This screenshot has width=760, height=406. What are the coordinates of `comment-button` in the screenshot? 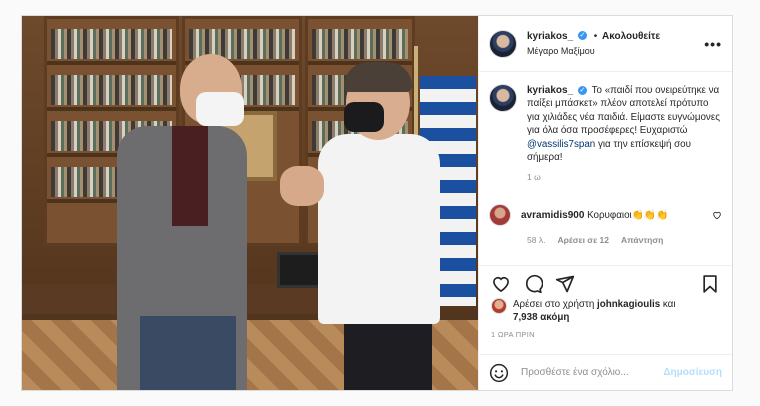 It's located at (534, 285).